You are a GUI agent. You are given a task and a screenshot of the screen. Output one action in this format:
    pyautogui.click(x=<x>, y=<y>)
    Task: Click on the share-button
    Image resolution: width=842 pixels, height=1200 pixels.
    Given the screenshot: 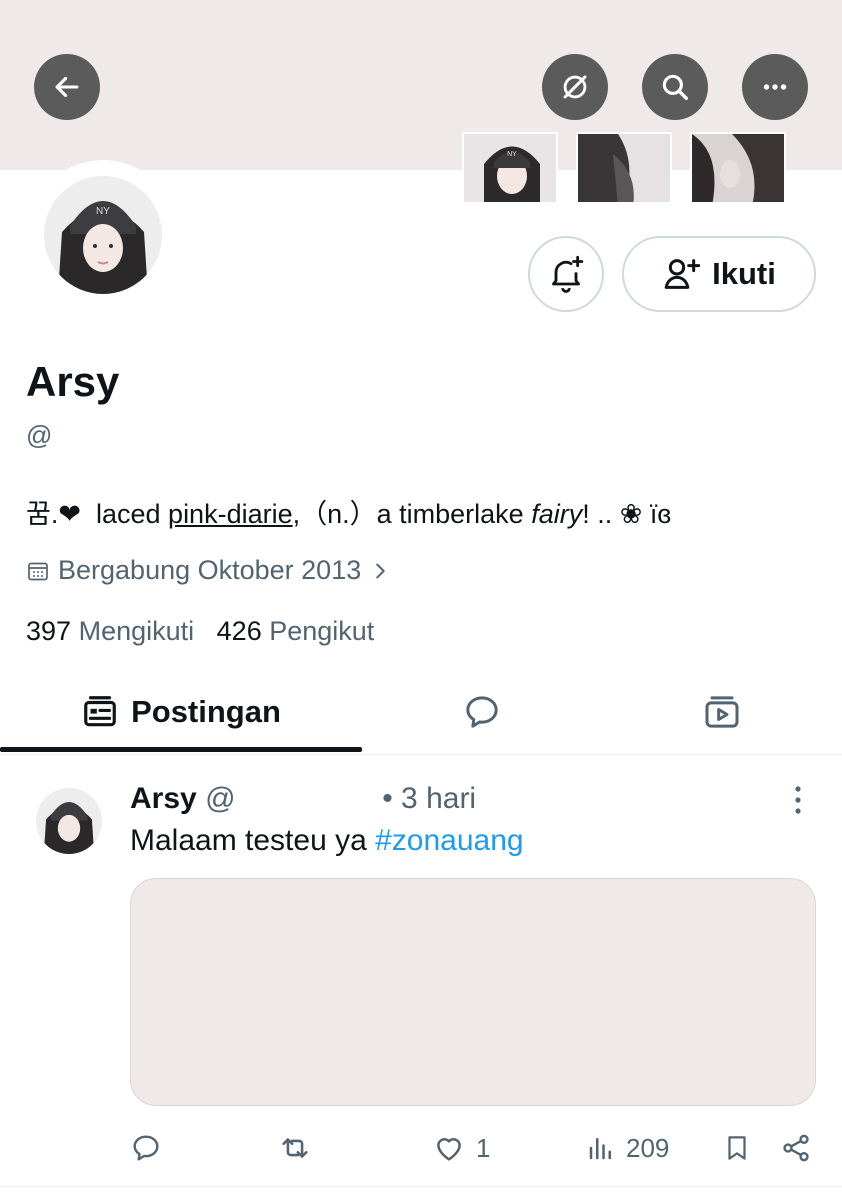 What is the action you would take?
    pyautogui.click(x=796, y=1148)
    